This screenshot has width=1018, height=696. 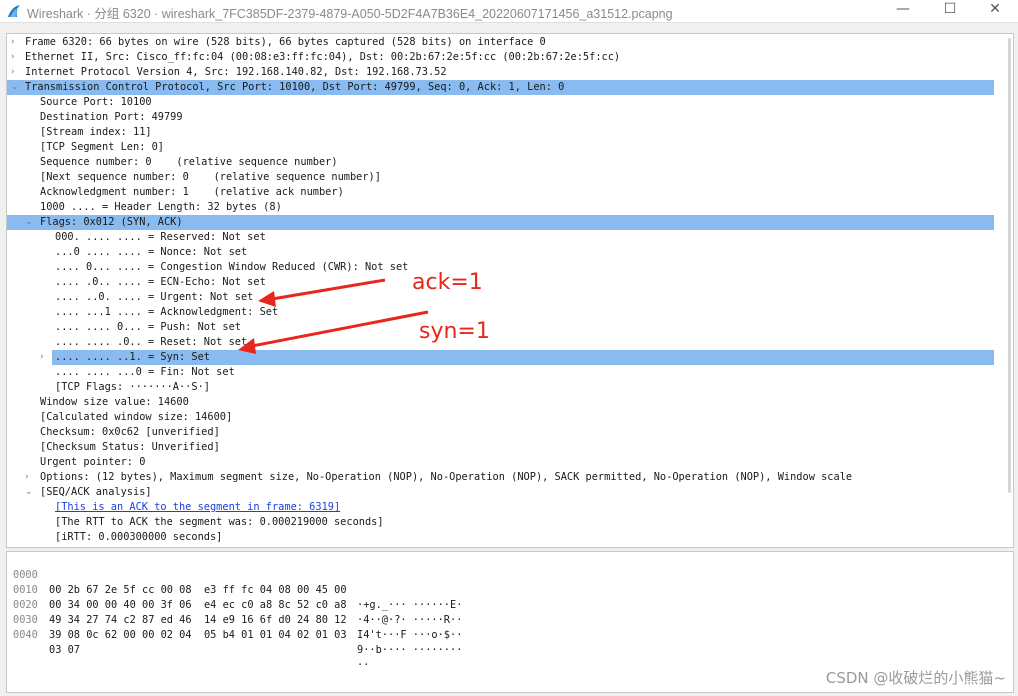 What do you see at coordinates (247, 346) in the screenshot?
I see `syn-arrow-head` at bounding box center [247, 346].